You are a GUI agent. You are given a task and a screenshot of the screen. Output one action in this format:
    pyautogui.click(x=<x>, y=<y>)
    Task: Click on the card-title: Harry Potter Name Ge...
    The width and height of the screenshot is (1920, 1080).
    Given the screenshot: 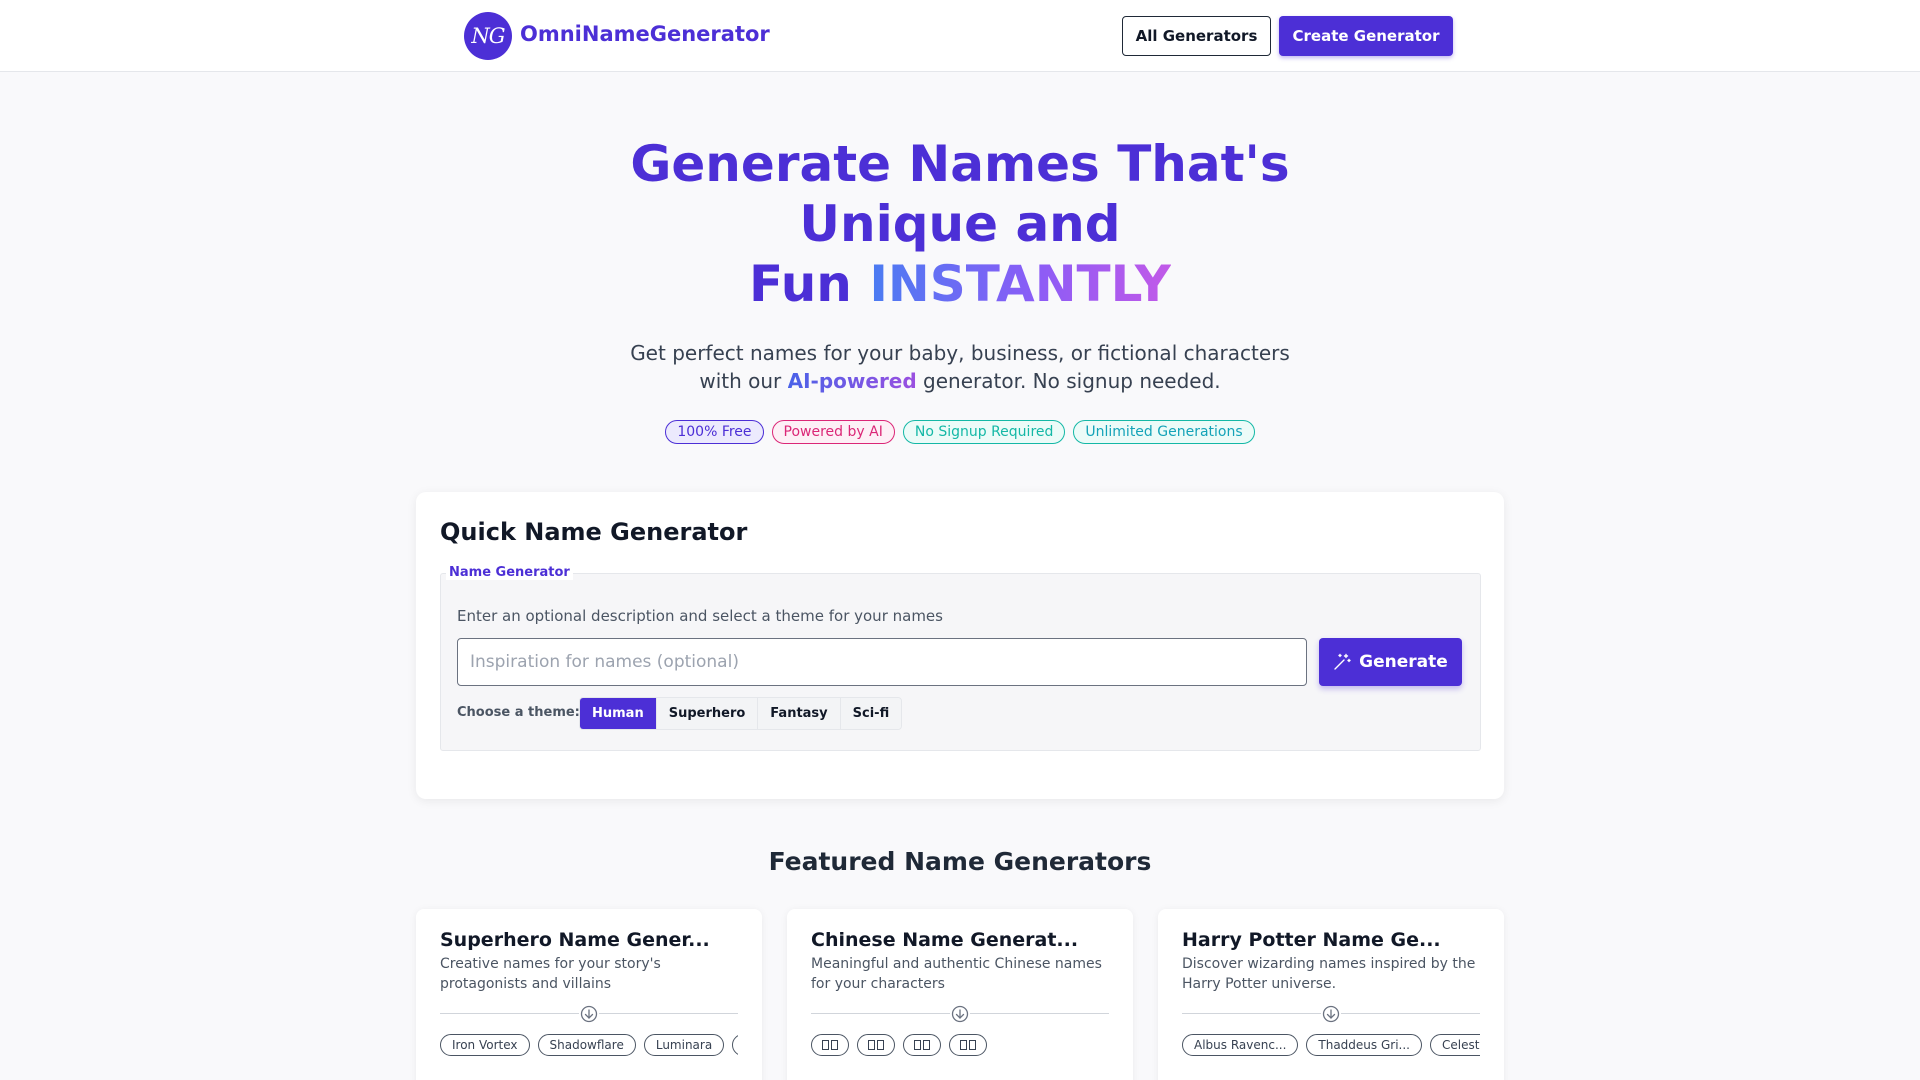 What is the action you would take?
    pyautogui.click(x=1311, y=940)
    